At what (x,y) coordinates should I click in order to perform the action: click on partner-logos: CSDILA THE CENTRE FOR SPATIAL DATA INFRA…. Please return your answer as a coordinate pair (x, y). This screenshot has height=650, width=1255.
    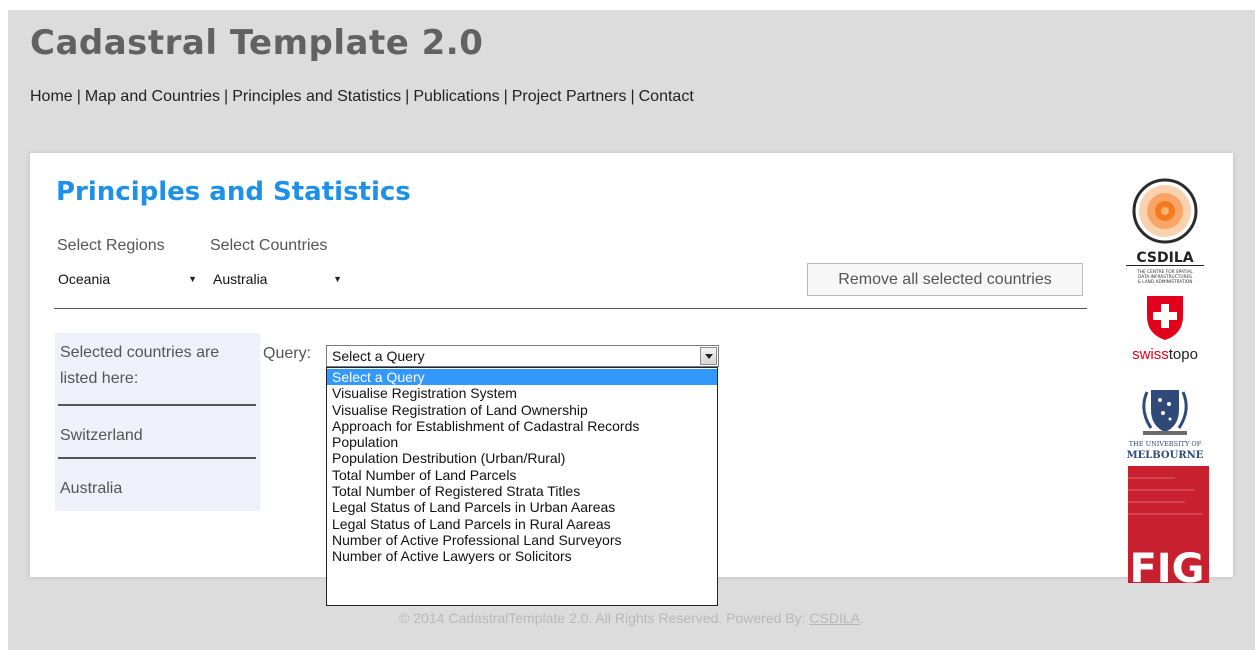
    Looking at the image, I should click on (1167, 385).